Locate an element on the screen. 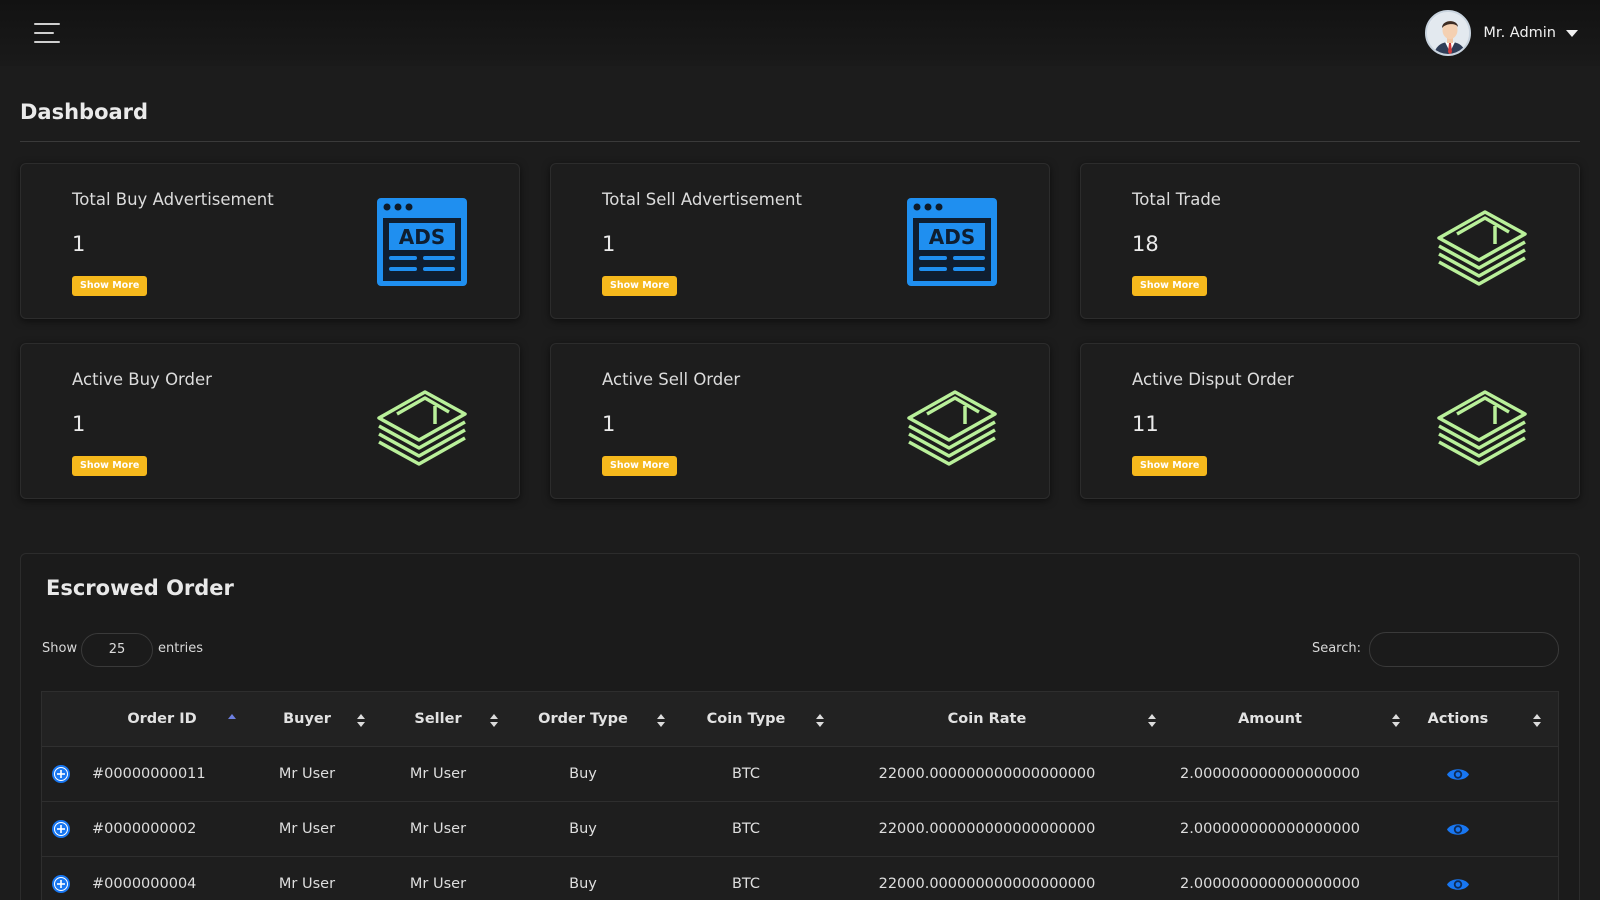 The width and height of the screenshot is (1600, 900). search-label: Search: is located at coordinates (1336, 648).